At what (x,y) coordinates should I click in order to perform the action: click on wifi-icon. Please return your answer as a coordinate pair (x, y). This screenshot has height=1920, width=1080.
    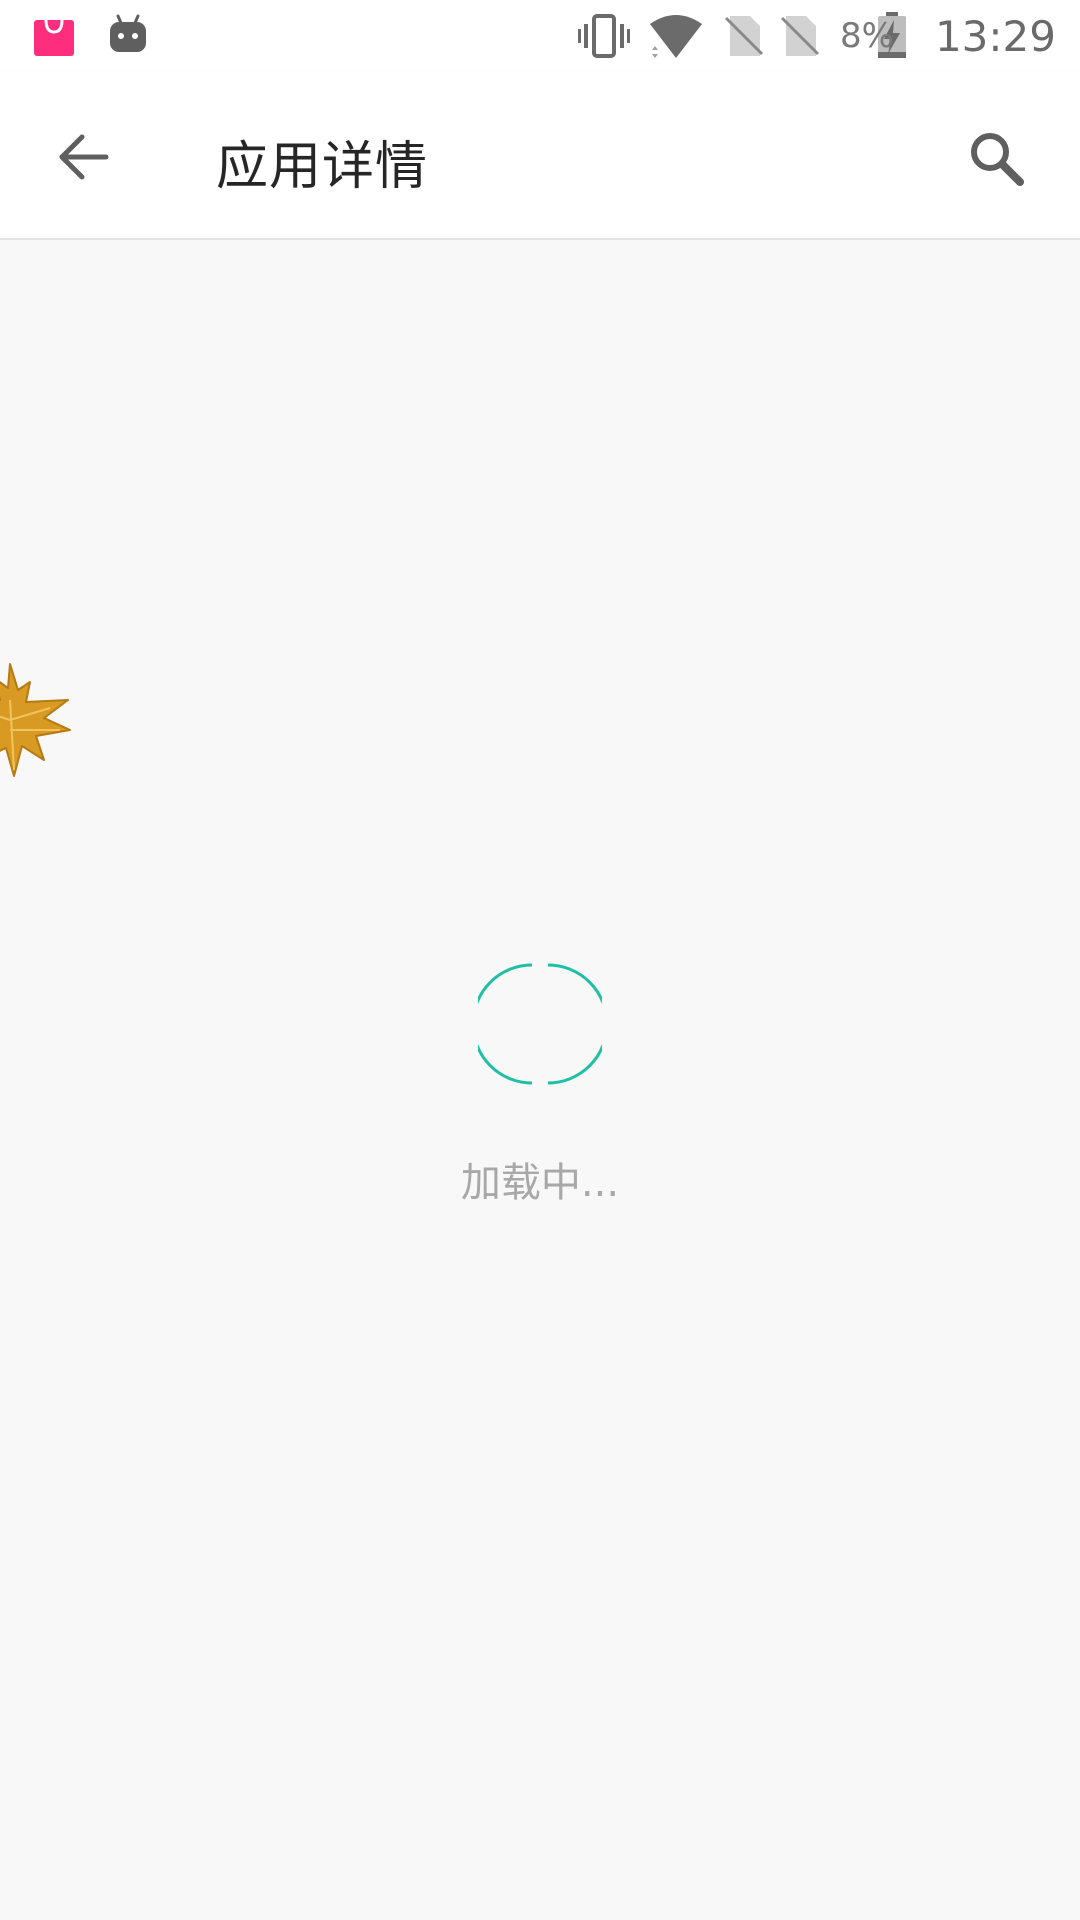
    Looking at the image, I should click on (676, 36).